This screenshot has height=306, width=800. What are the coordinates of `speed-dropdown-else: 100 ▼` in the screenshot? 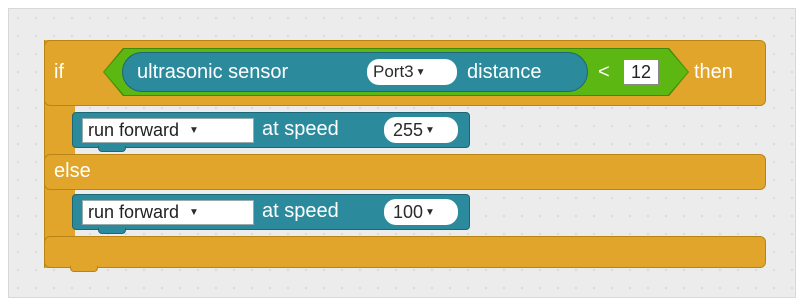 It's located at (421, 212).